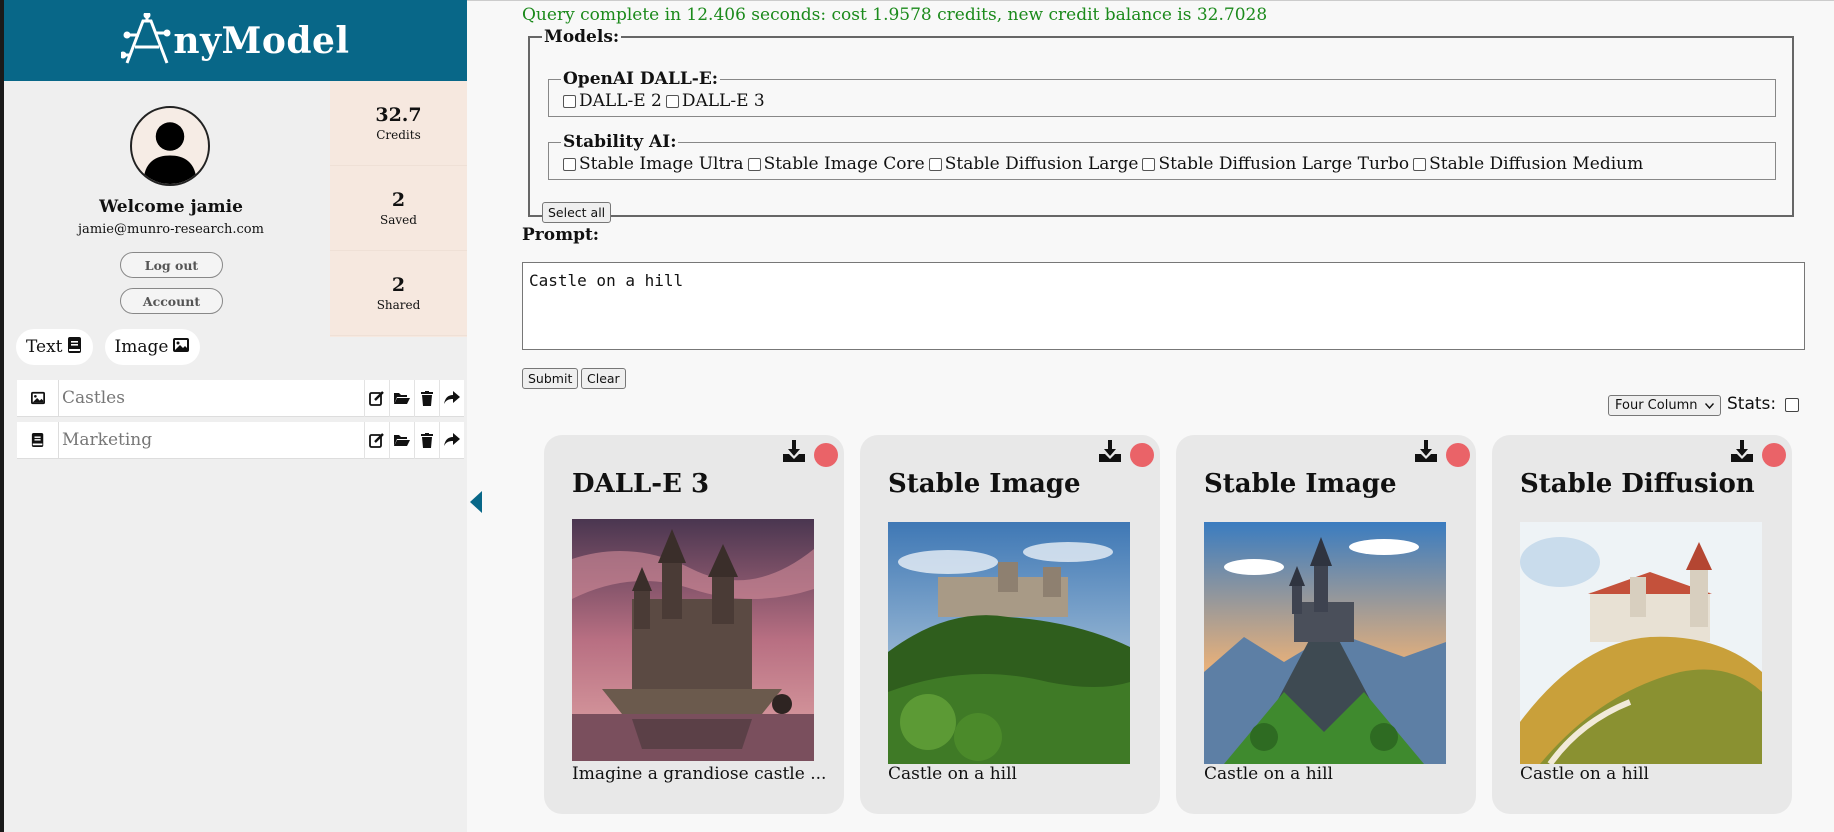 This screenshot has height=832, width=1834. What do you see at coordinates (1709, 405) in the screenshot?
I see `chevron-down-icon` at bounding box center [1709, 405].